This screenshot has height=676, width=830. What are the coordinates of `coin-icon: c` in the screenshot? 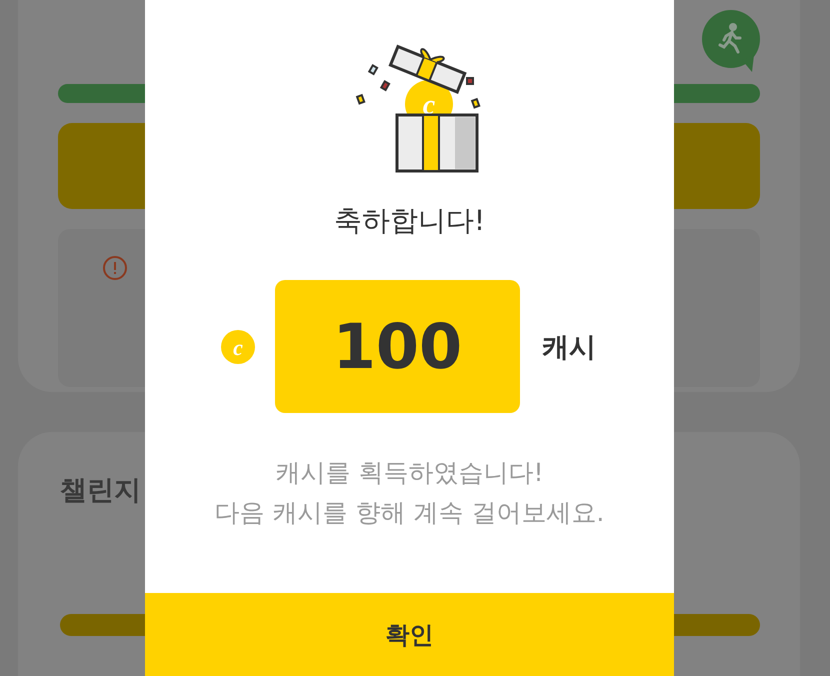 It's located at (238, 347).